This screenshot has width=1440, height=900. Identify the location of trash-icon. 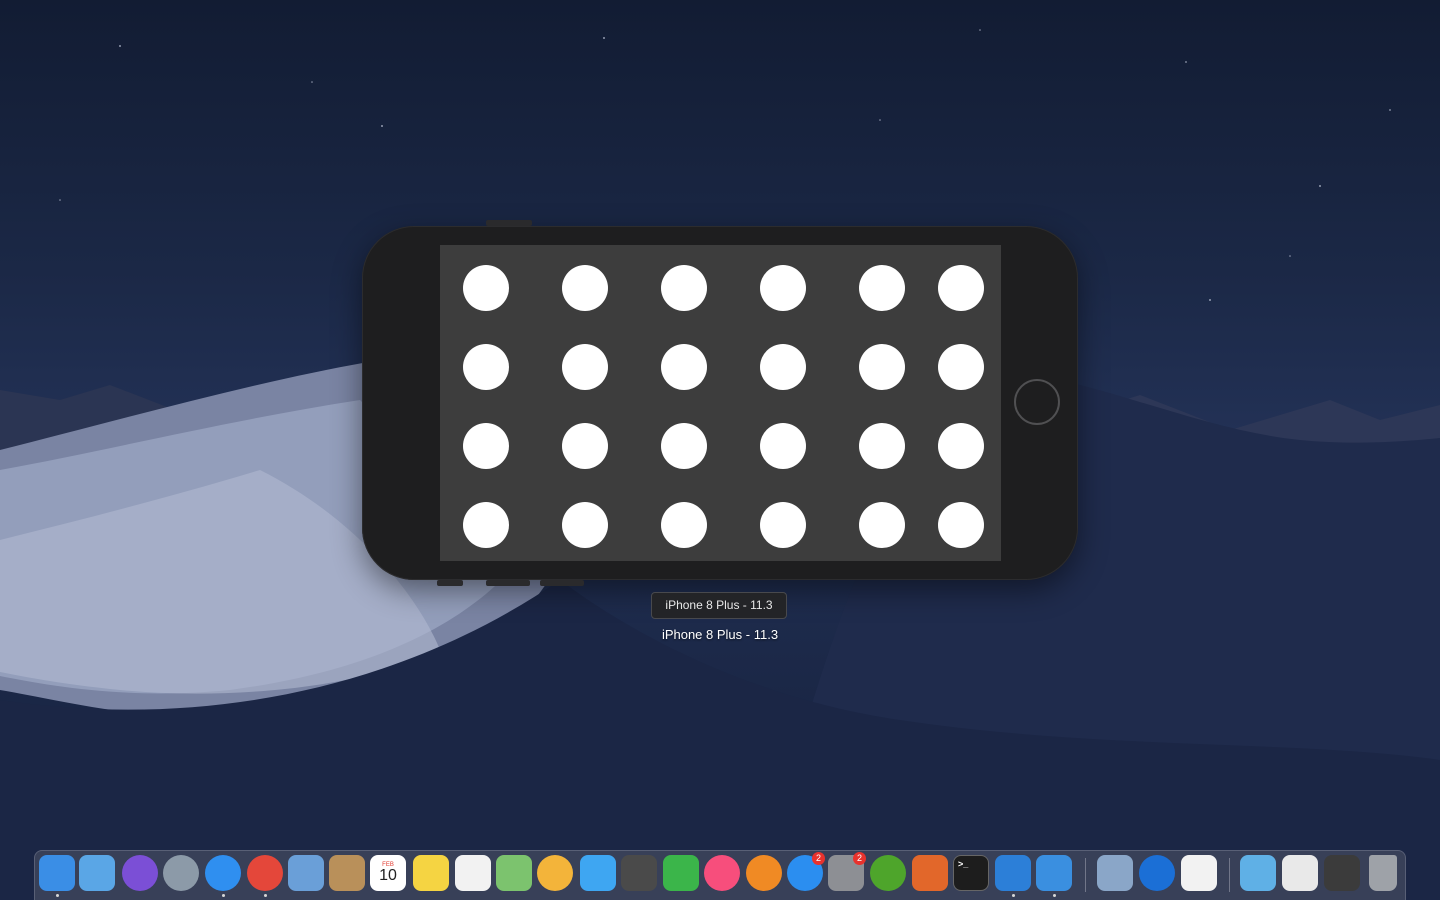
(1383, 873).